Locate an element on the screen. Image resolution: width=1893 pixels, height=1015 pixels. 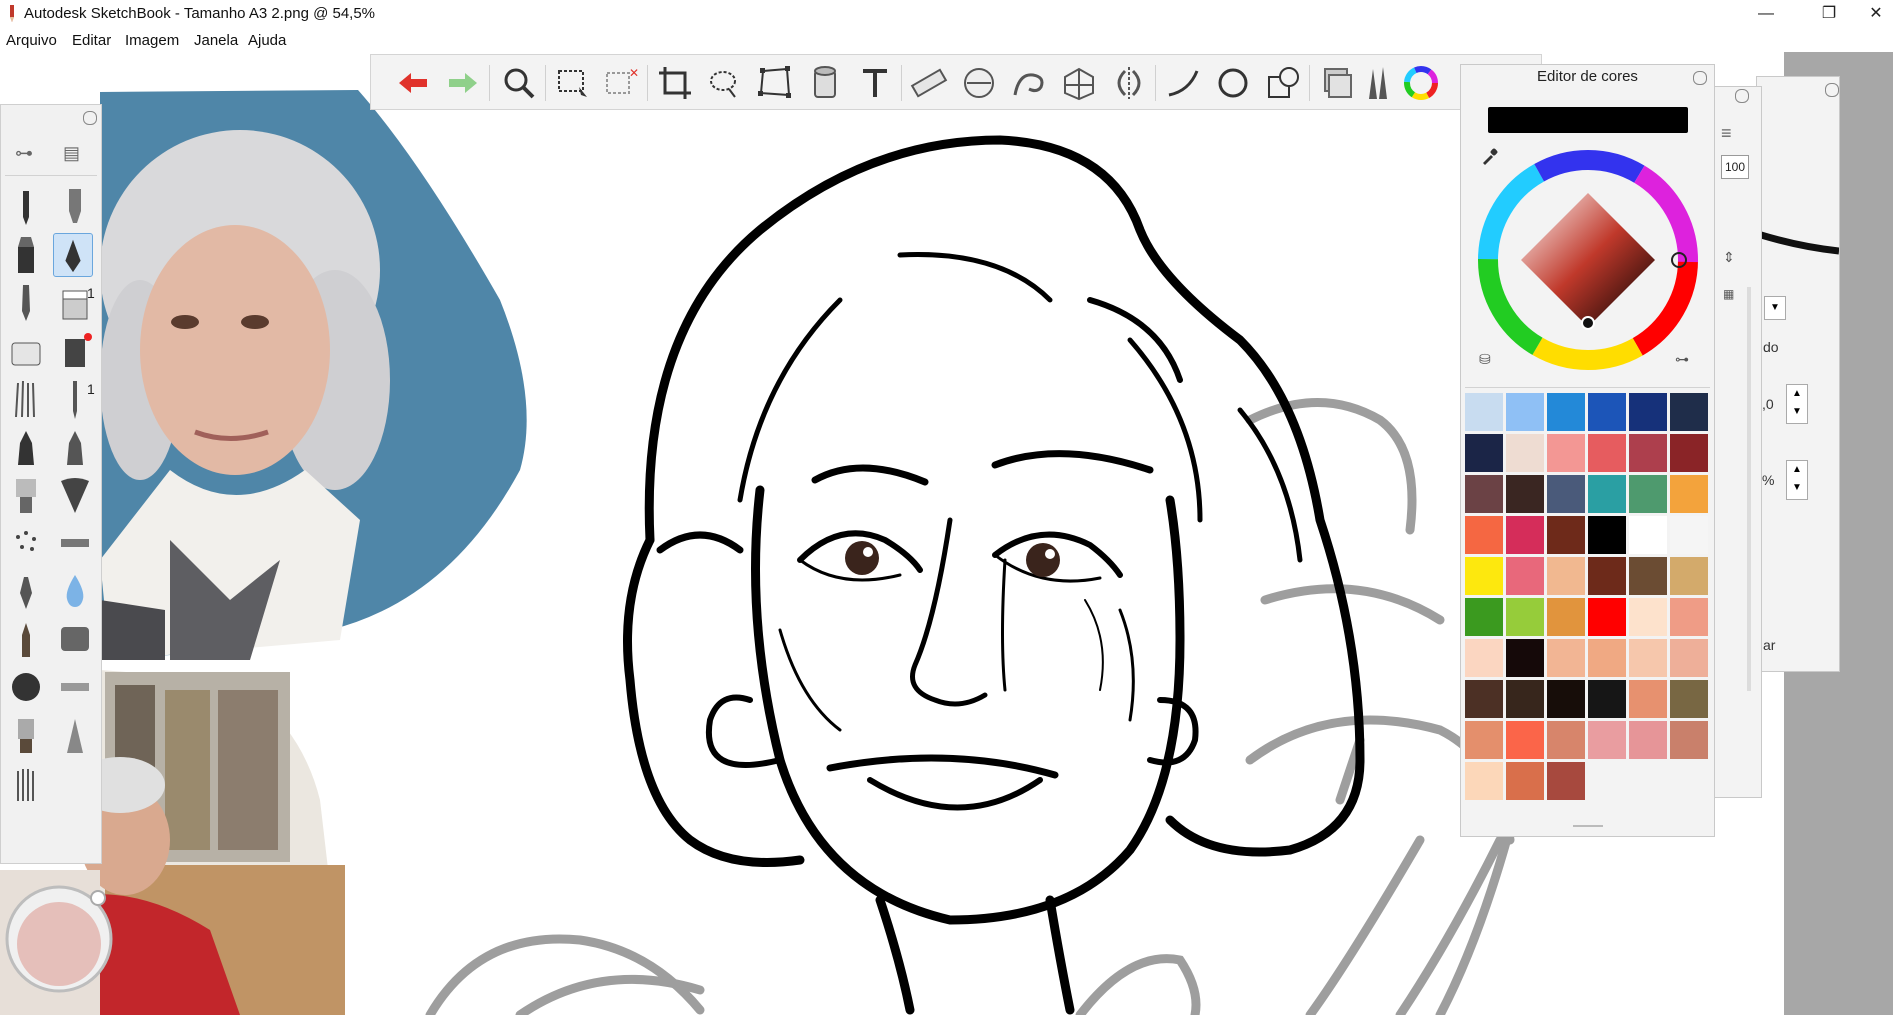
perspective-icon is located at coordinates (1079, 83).